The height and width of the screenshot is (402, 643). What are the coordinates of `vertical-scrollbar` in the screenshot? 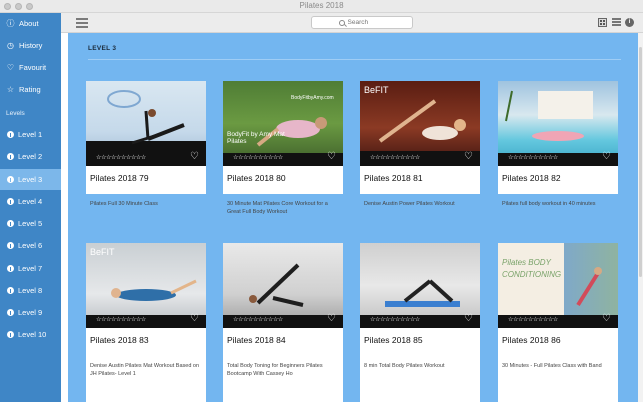 It's located at (640, 217).